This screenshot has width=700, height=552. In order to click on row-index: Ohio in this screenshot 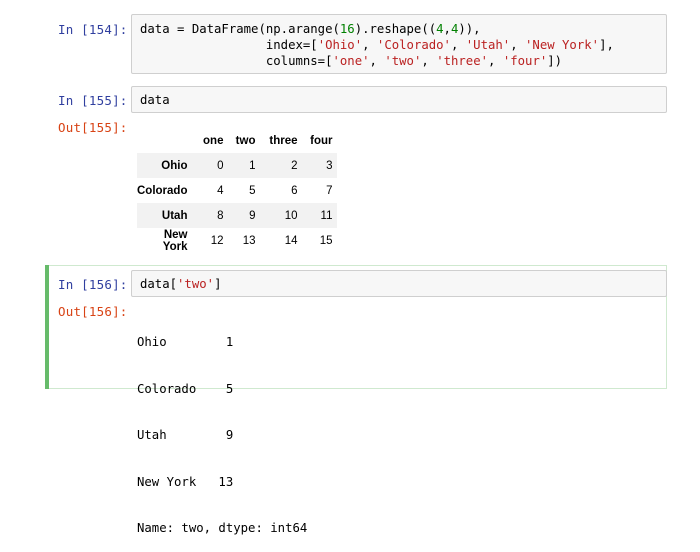, I will do `click(174, 165)`.